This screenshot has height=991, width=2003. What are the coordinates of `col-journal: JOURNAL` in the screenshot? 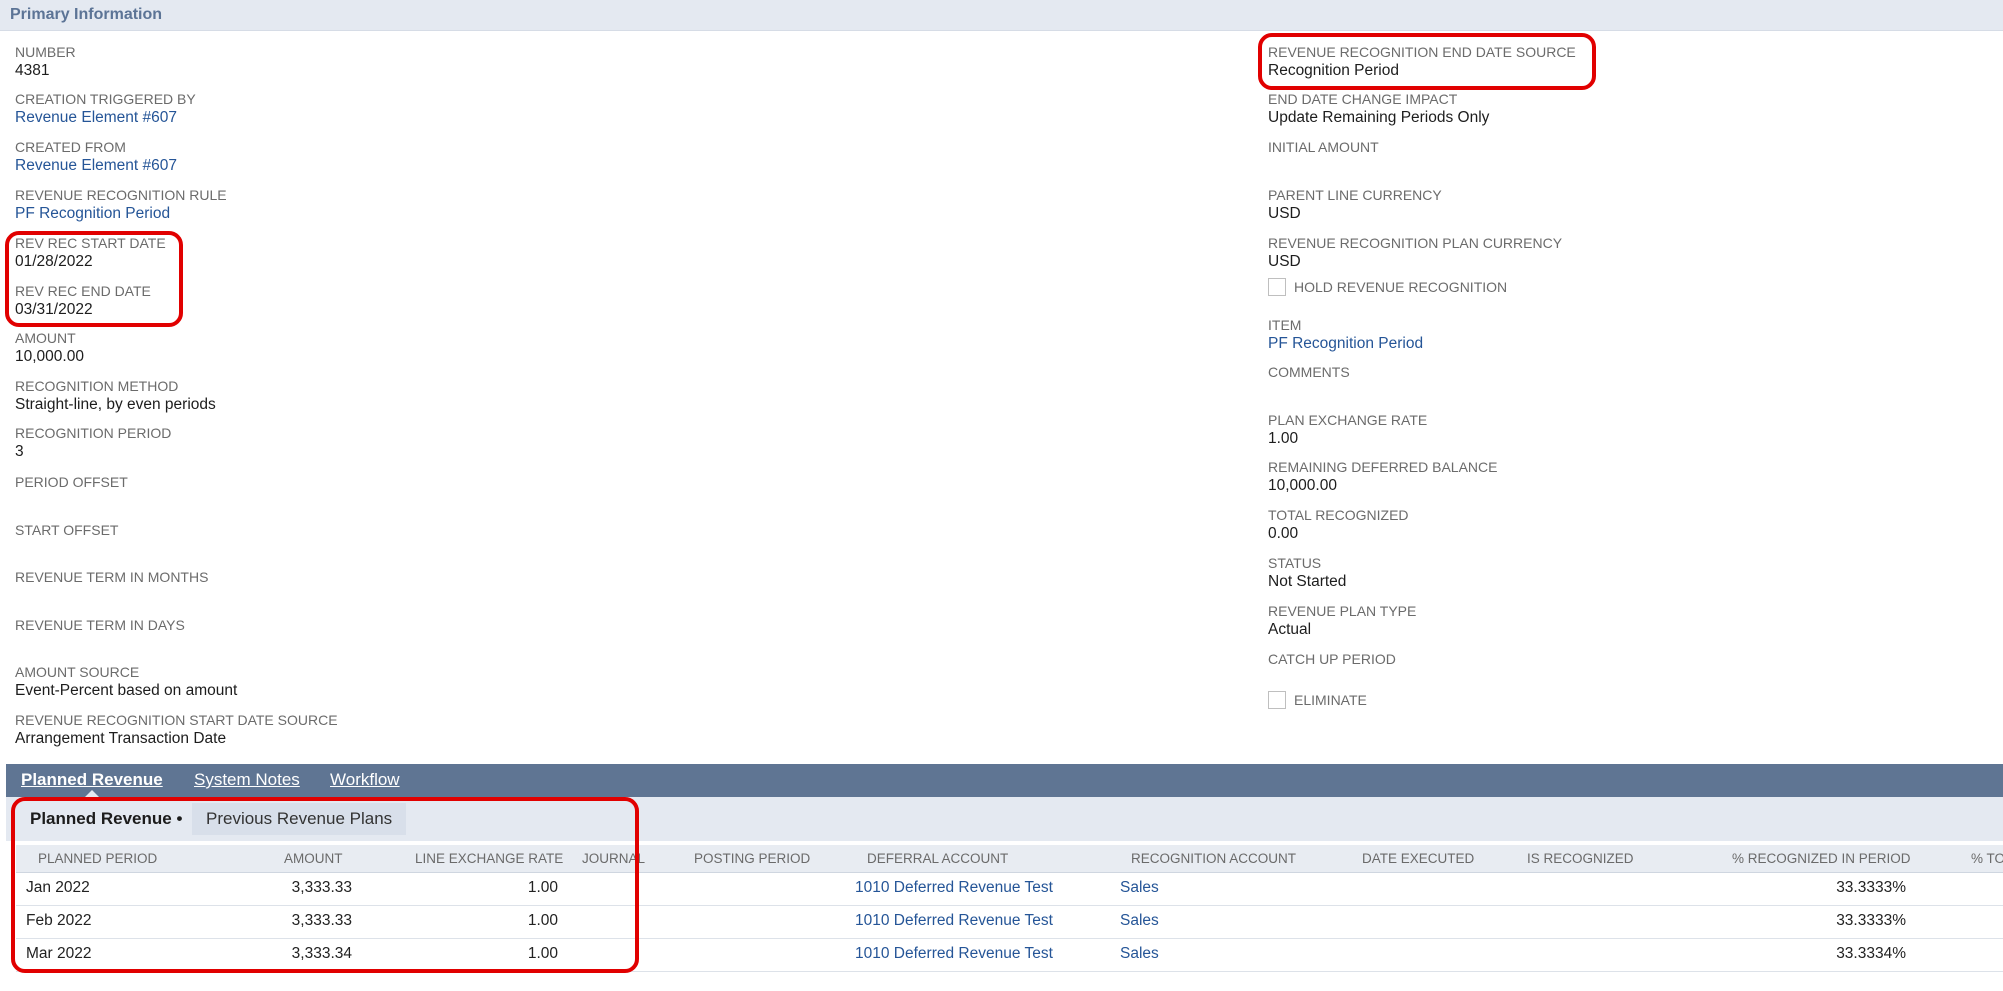 It's located at (616, 858).